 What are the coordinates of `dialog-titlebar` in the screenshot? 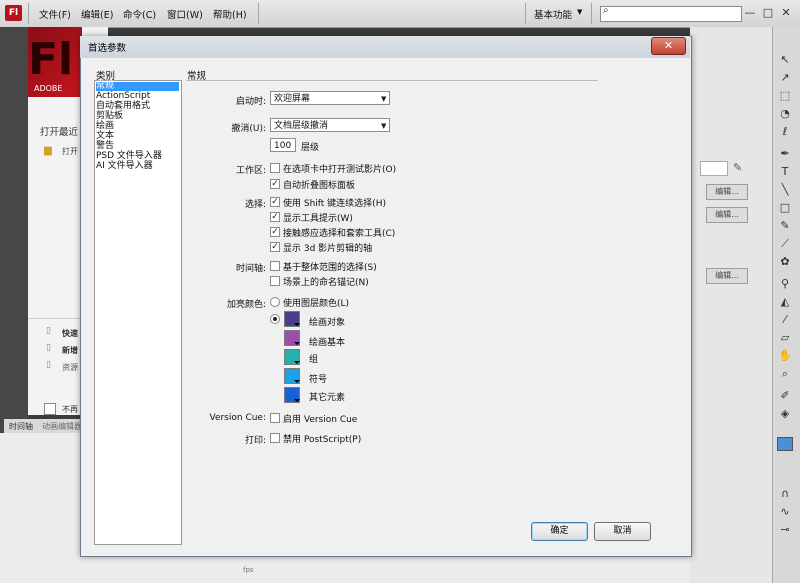 It's located at (385, 47).